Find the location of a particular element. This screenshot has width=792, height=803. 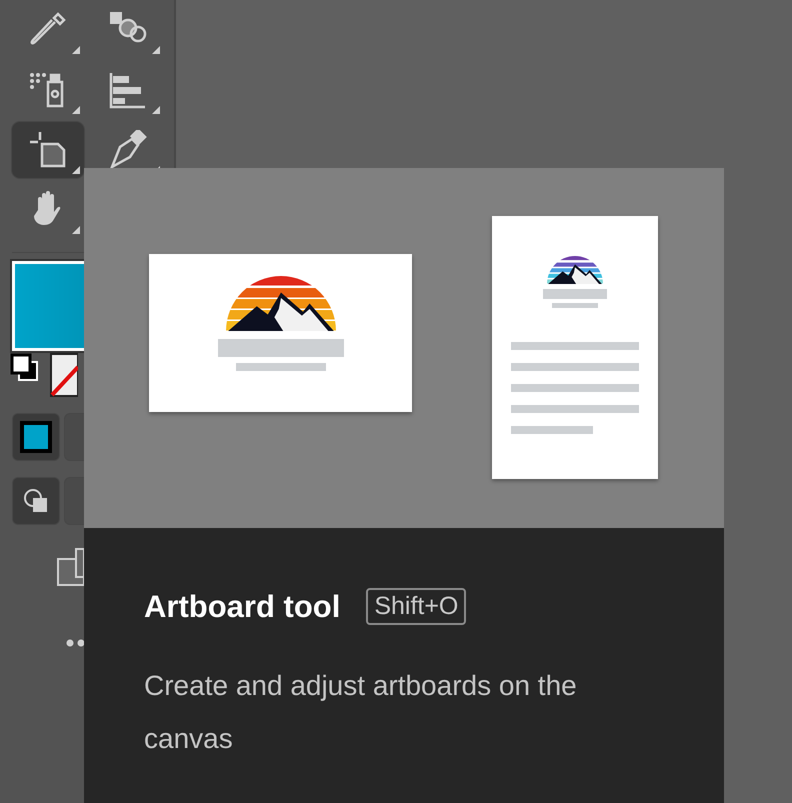

default-colors-icon is located at coordinates (25, 368).